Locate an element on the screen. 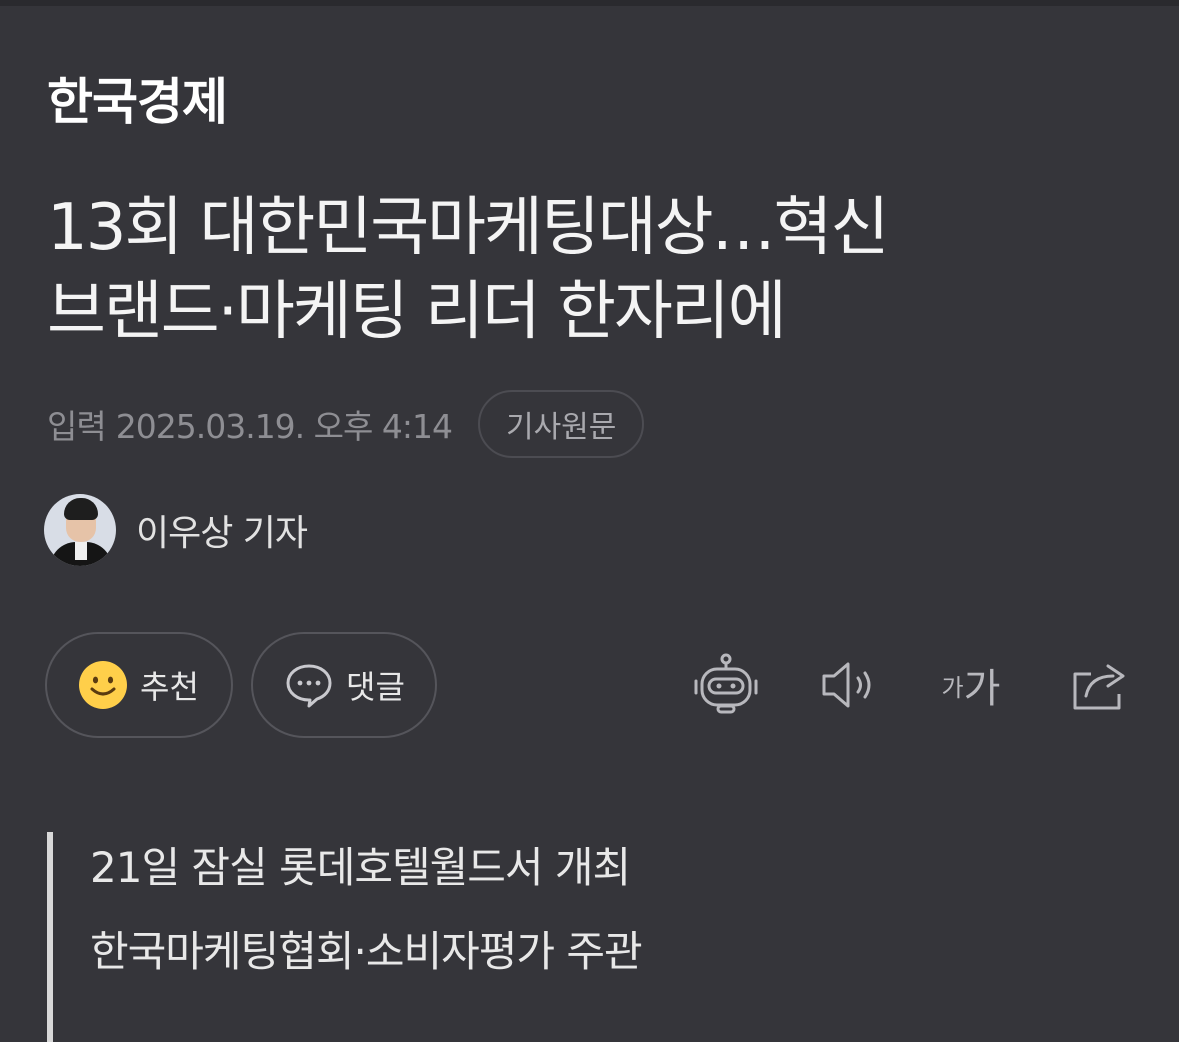 The width and height of the screenshot is (1179, 1042). reporter-name: 이우상 기자 is located at coordinates (222, 530).